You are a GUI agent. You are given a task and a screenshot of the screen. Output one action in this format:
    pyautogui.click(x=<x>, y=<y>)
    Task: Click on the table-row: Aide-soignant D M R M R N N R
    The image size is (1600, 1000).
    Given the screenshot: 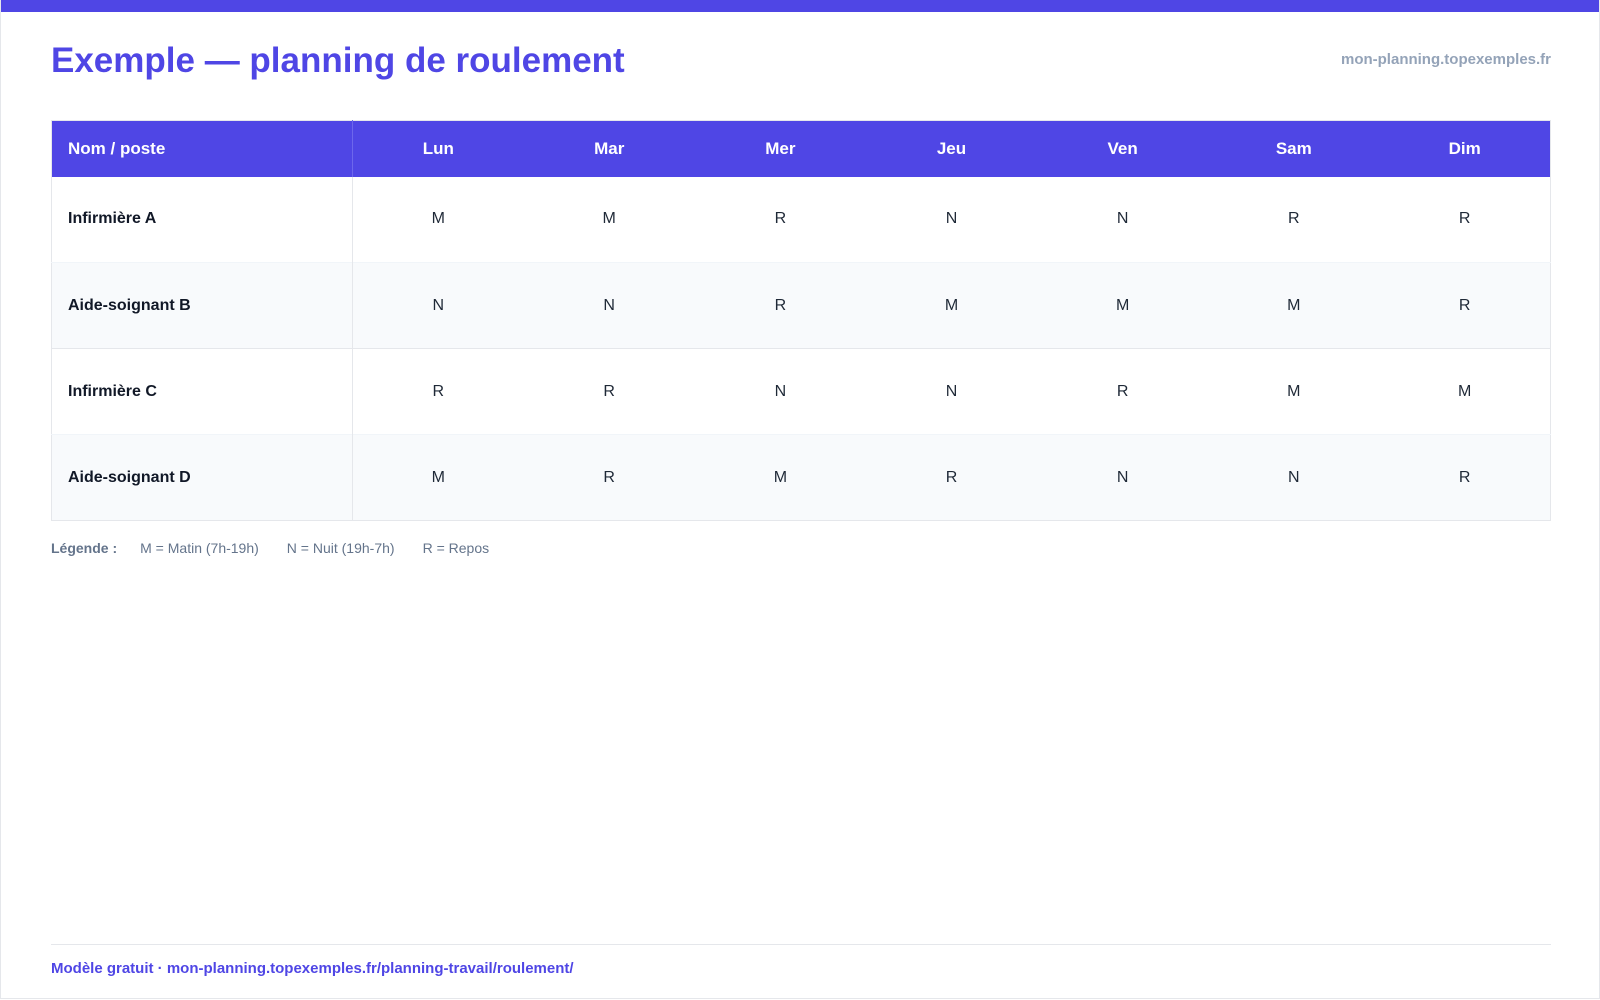 What is the action you would take?
    pyautogui.click(x=801, y=477)
    